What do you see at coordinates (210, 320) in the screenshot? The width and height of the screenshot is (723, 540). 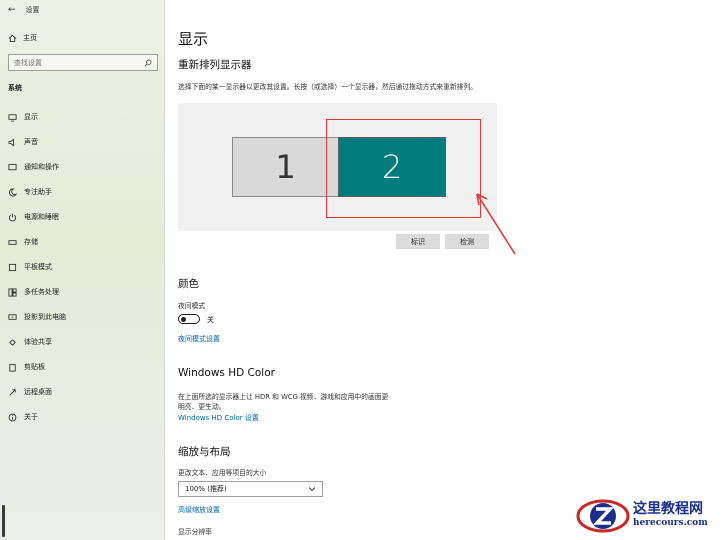 I see `night-light-state: 关` at bounding box center [210, 320].